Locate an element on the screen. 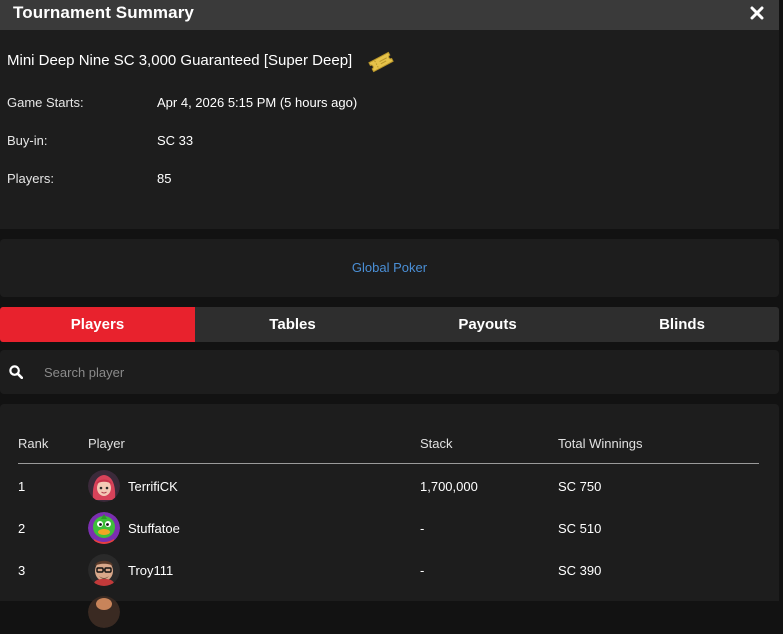  search-panel is located at coordinates (389, 372).